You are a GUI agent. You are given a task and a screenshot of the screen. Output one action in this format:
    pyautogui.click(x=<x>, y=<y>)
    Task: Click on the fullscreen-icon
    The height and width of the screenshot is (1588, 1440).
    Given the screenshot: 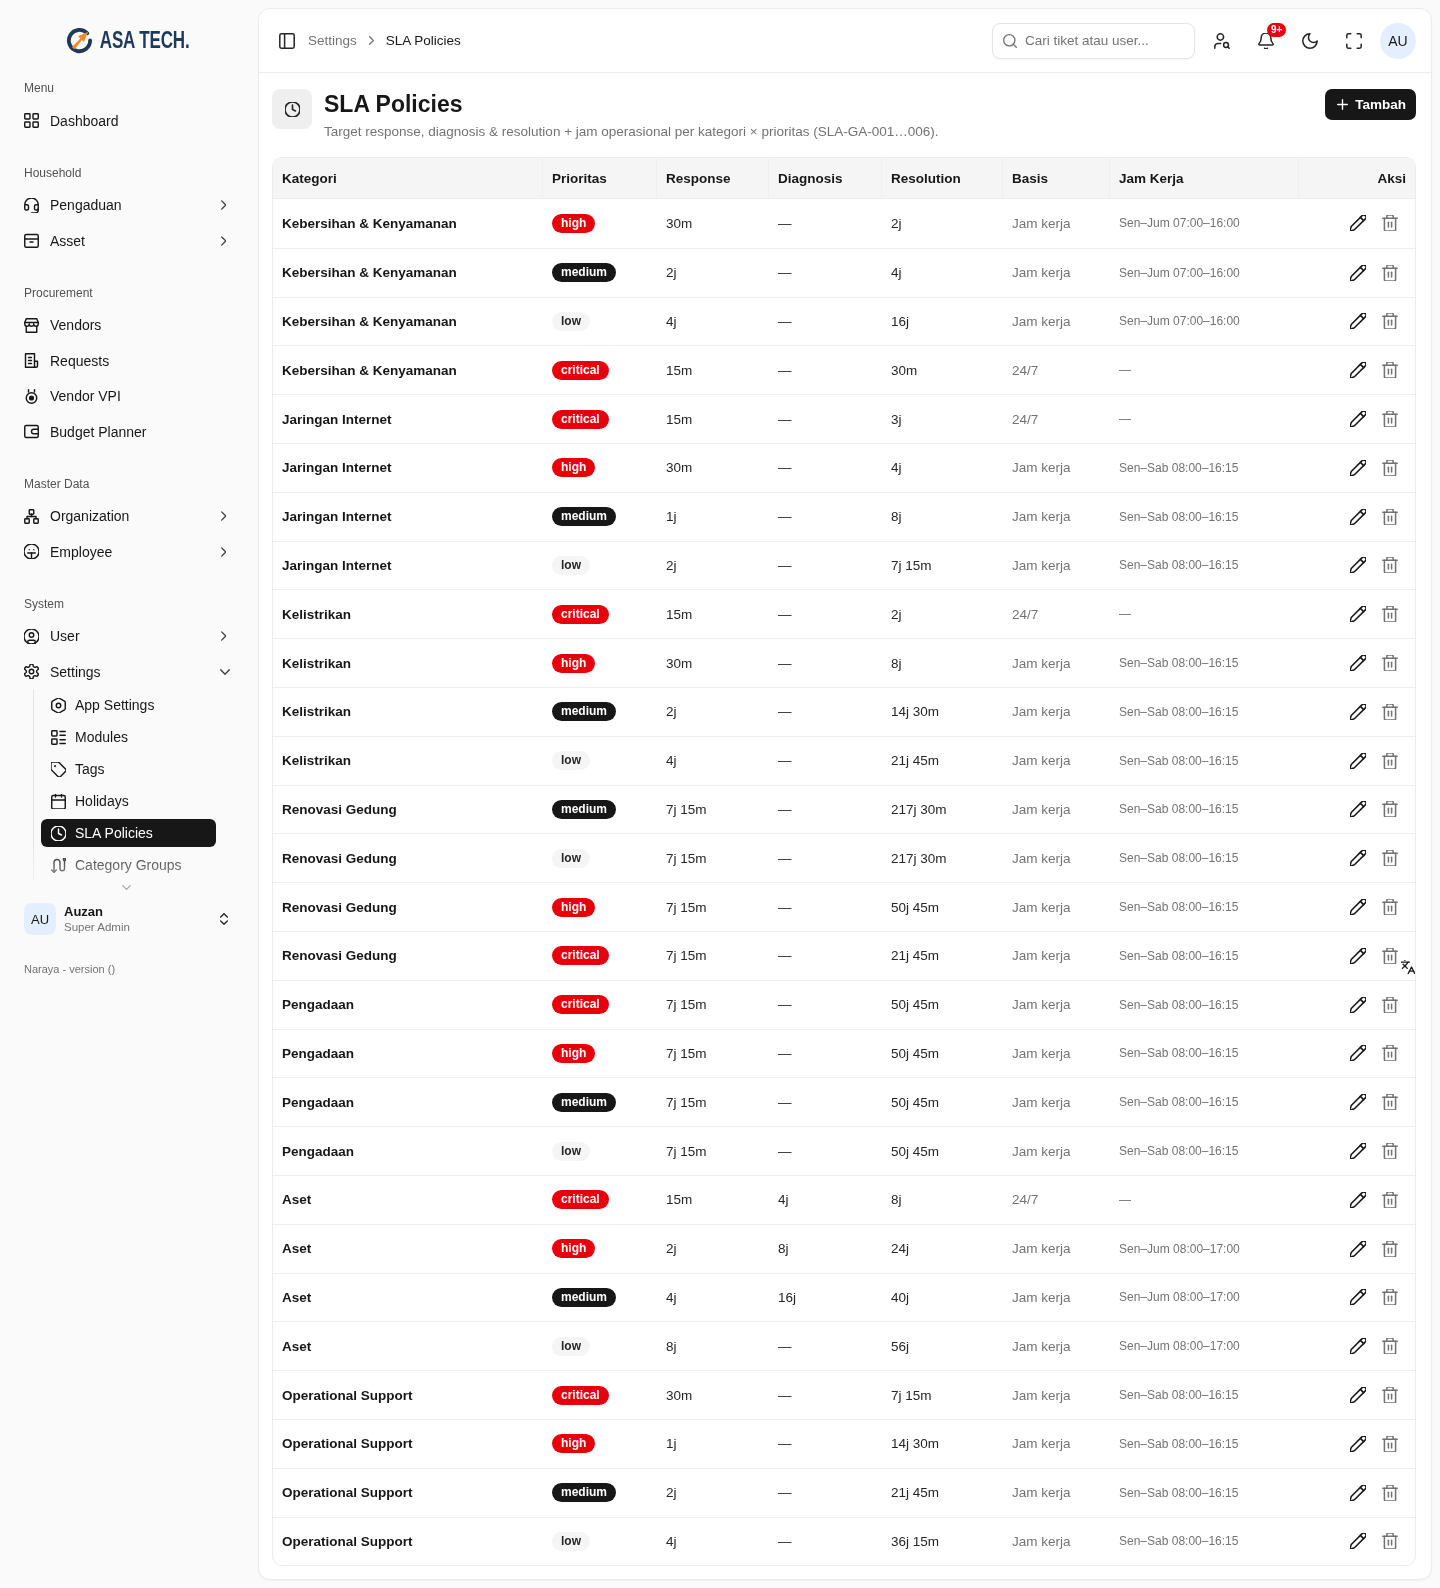 What is the action you would take?
    pyautogui.click(x=1354, y=40)
    